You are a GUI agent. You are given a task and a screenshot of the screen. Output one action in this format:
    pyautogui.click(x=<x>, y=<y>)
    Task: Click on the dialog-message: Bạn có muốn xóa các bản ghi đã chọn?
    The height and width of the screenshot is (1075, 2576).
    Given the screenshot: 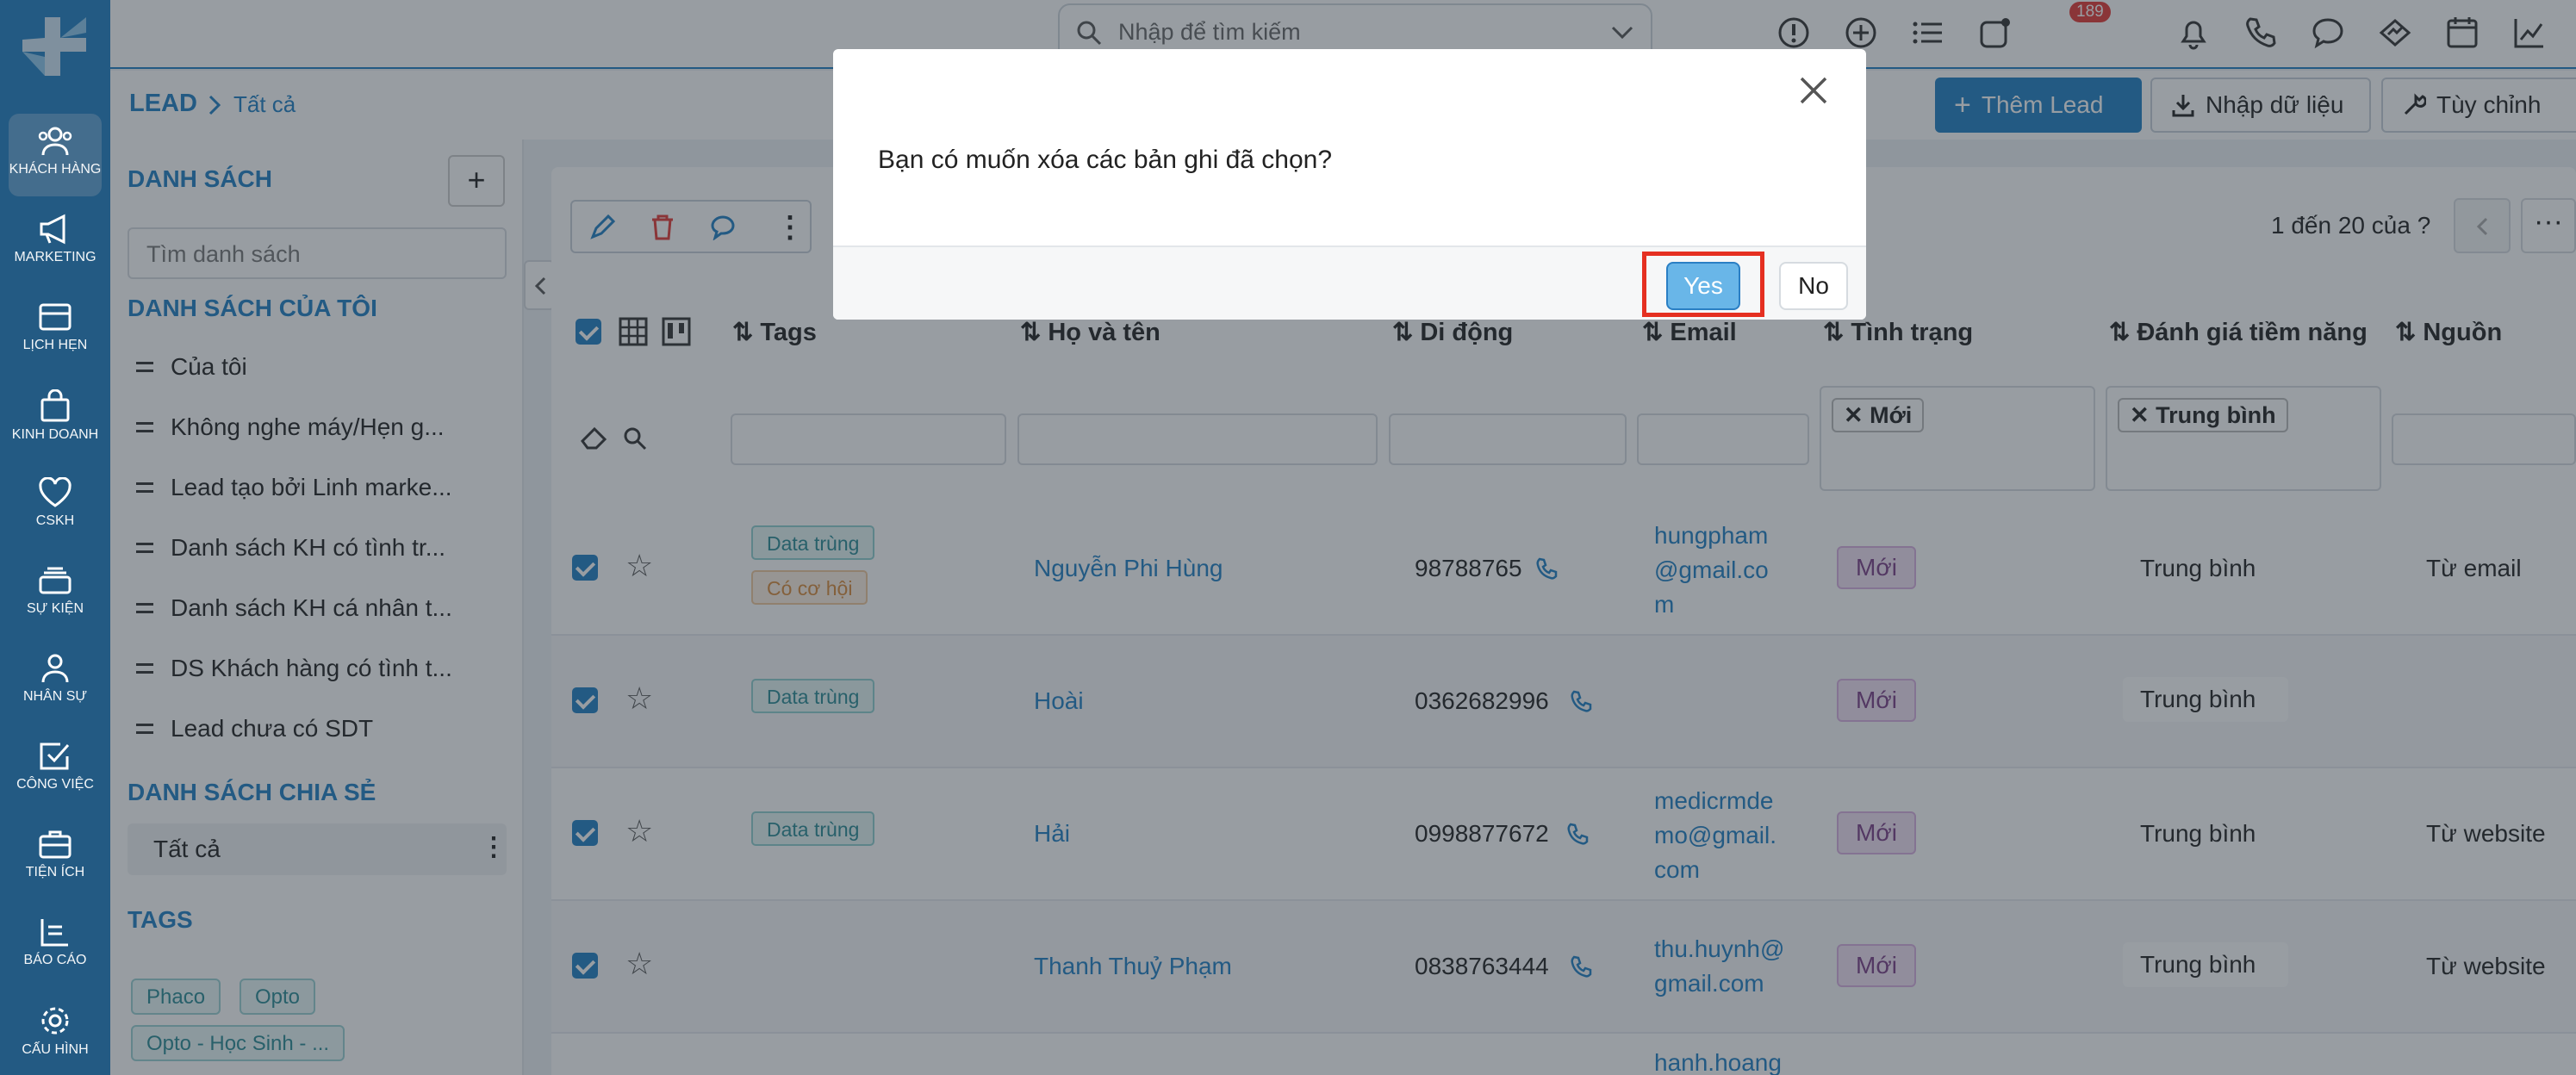 What is the action you would take?
    pyautogui.click(x=1105, y=160)
    